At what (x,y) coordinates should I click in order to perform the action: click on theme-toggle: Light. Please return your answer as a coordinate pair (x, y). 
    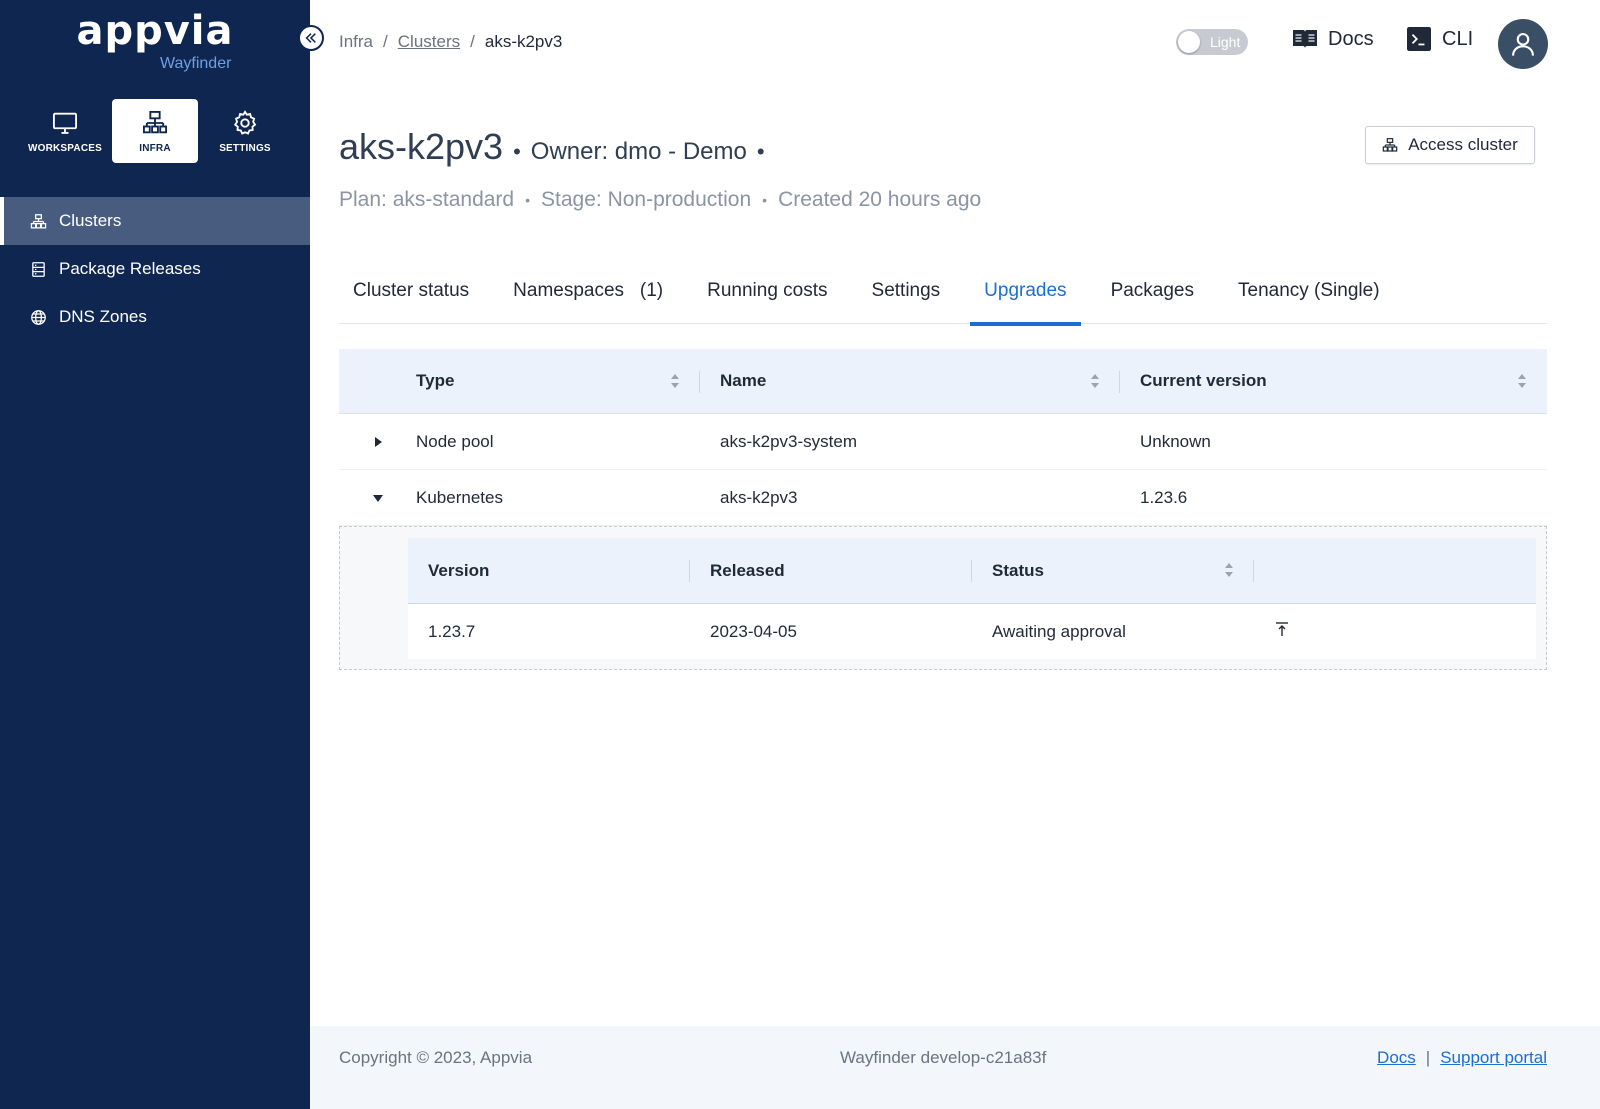
    Looking at the image, I should click on (1212, 42).